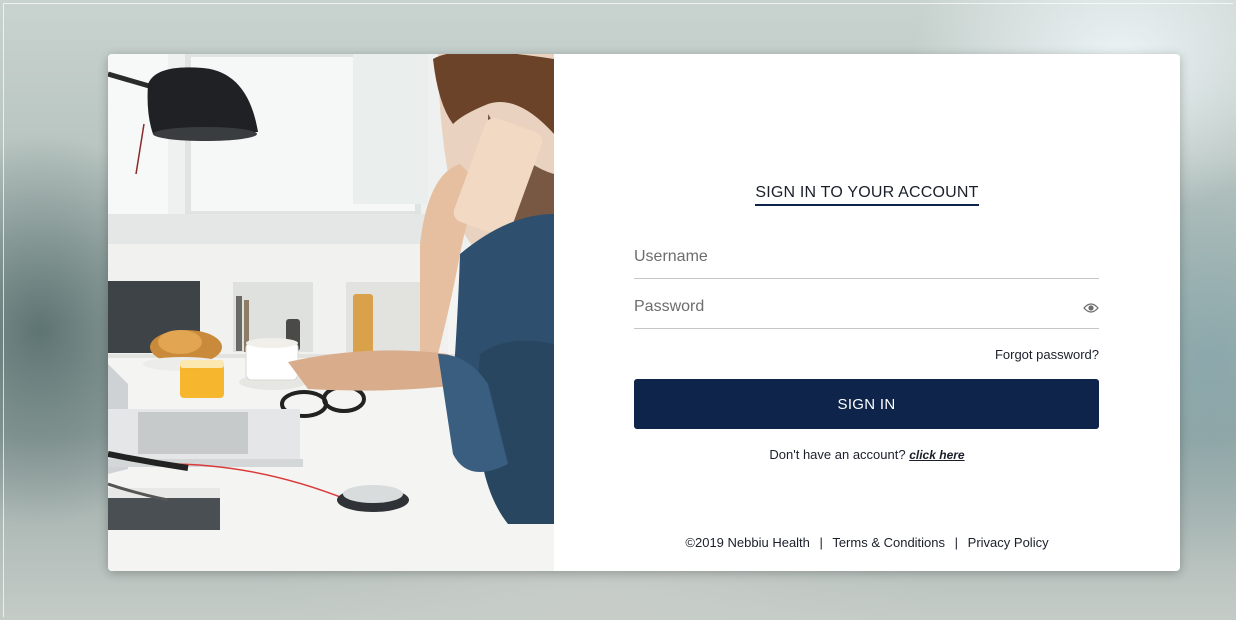  What do you see at coordinates (854, 257) in the screenshot?
I see `username-input` at bounding box center [854, 257].